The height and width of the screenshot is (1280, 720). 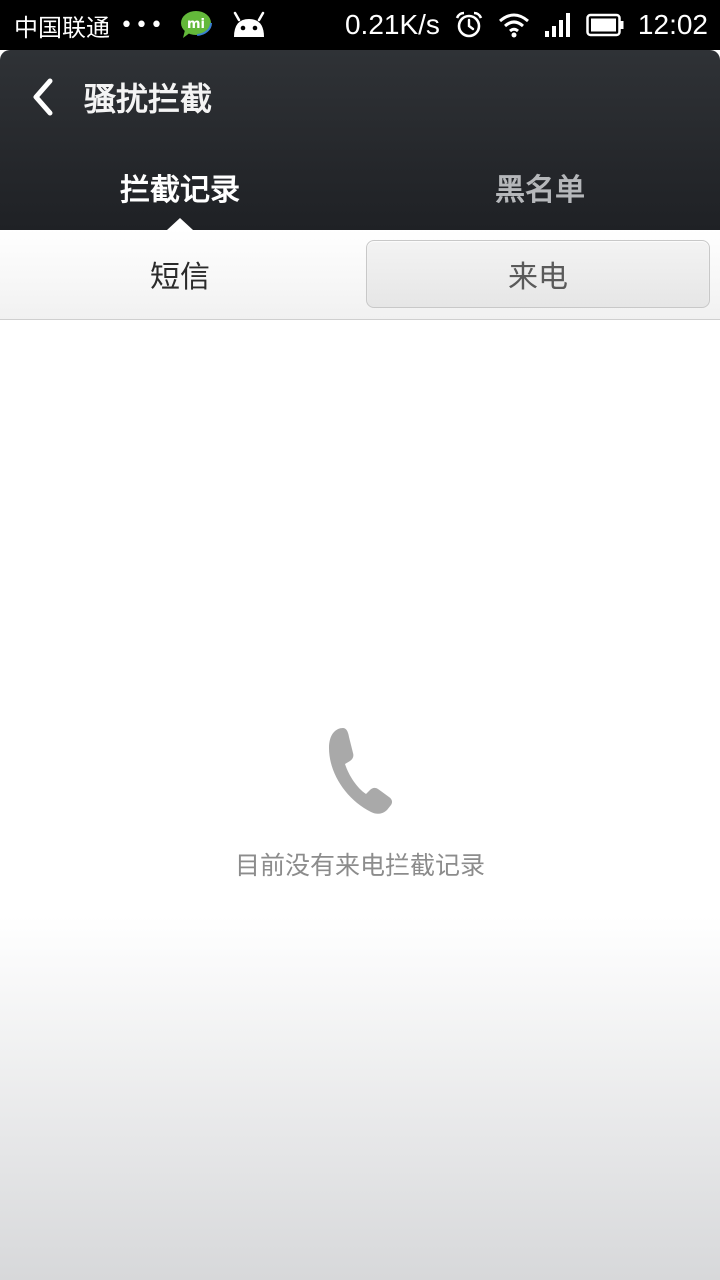 I want to click on segment-sms: 短信, so click(x=180, y=274).